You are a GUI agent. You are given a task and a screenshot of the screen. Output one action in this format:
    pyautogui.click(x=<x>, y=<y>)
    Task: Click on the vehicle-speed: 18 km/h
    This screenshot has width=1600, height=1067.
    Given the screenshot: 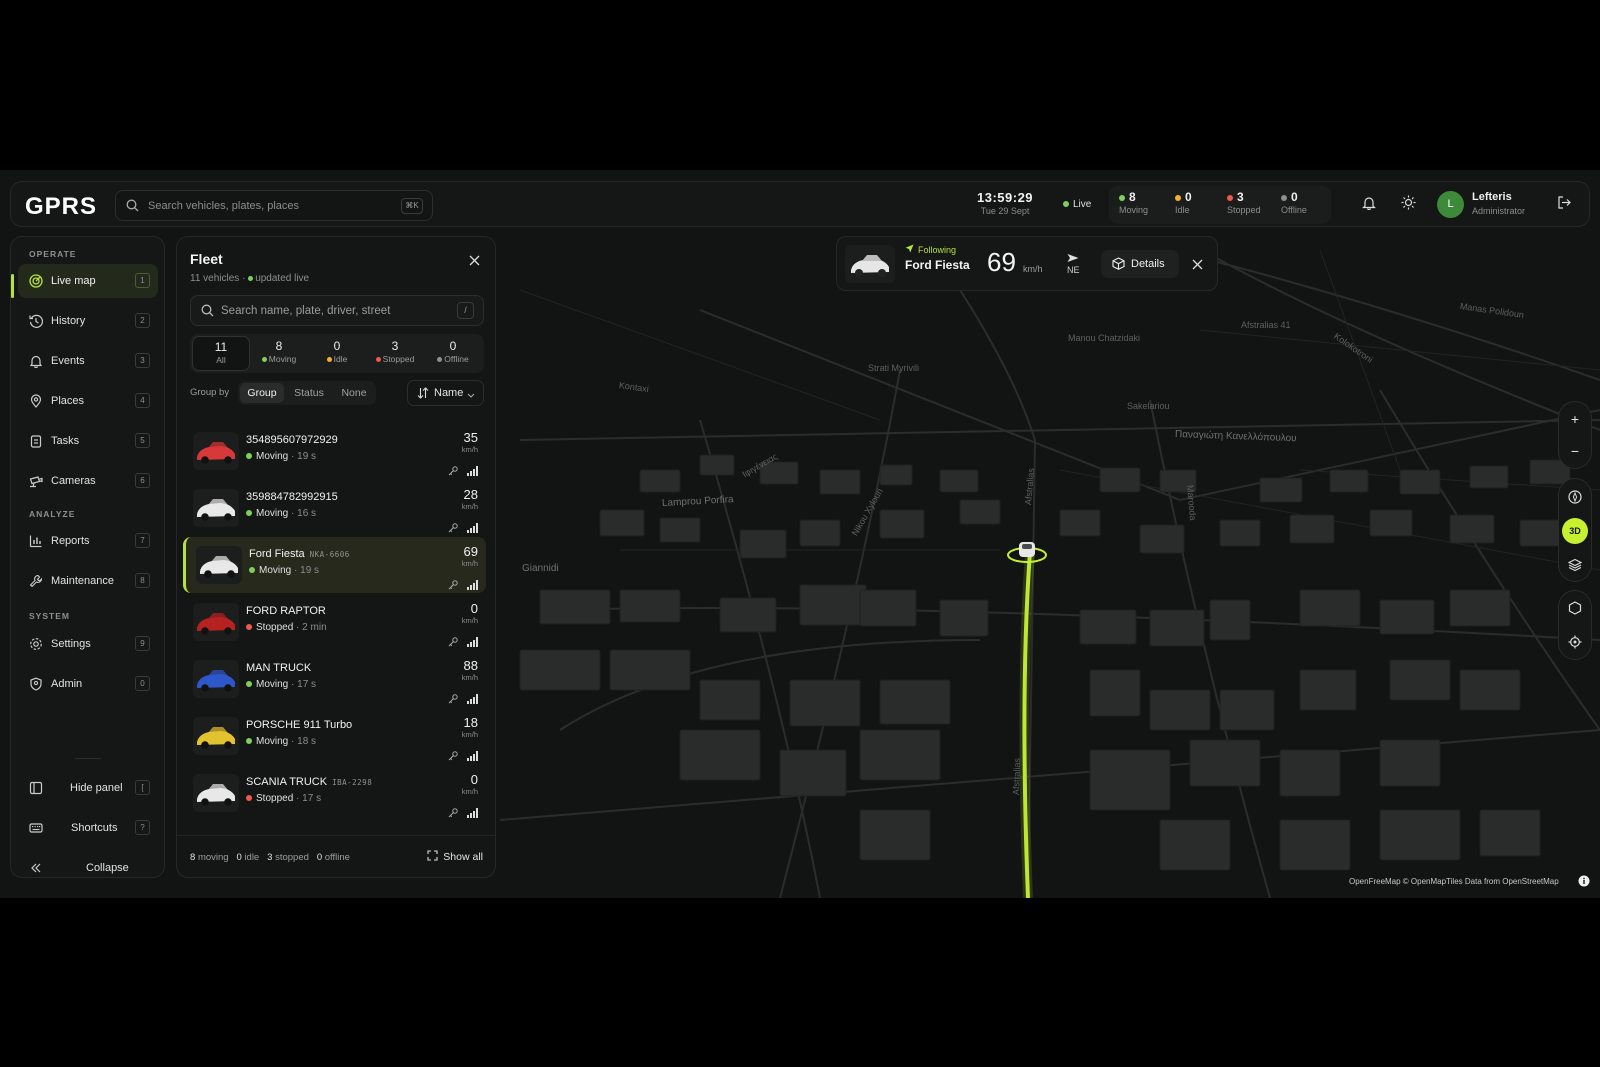 What is the action you would take?
    pyautogui.click(x=470, y=727)
    